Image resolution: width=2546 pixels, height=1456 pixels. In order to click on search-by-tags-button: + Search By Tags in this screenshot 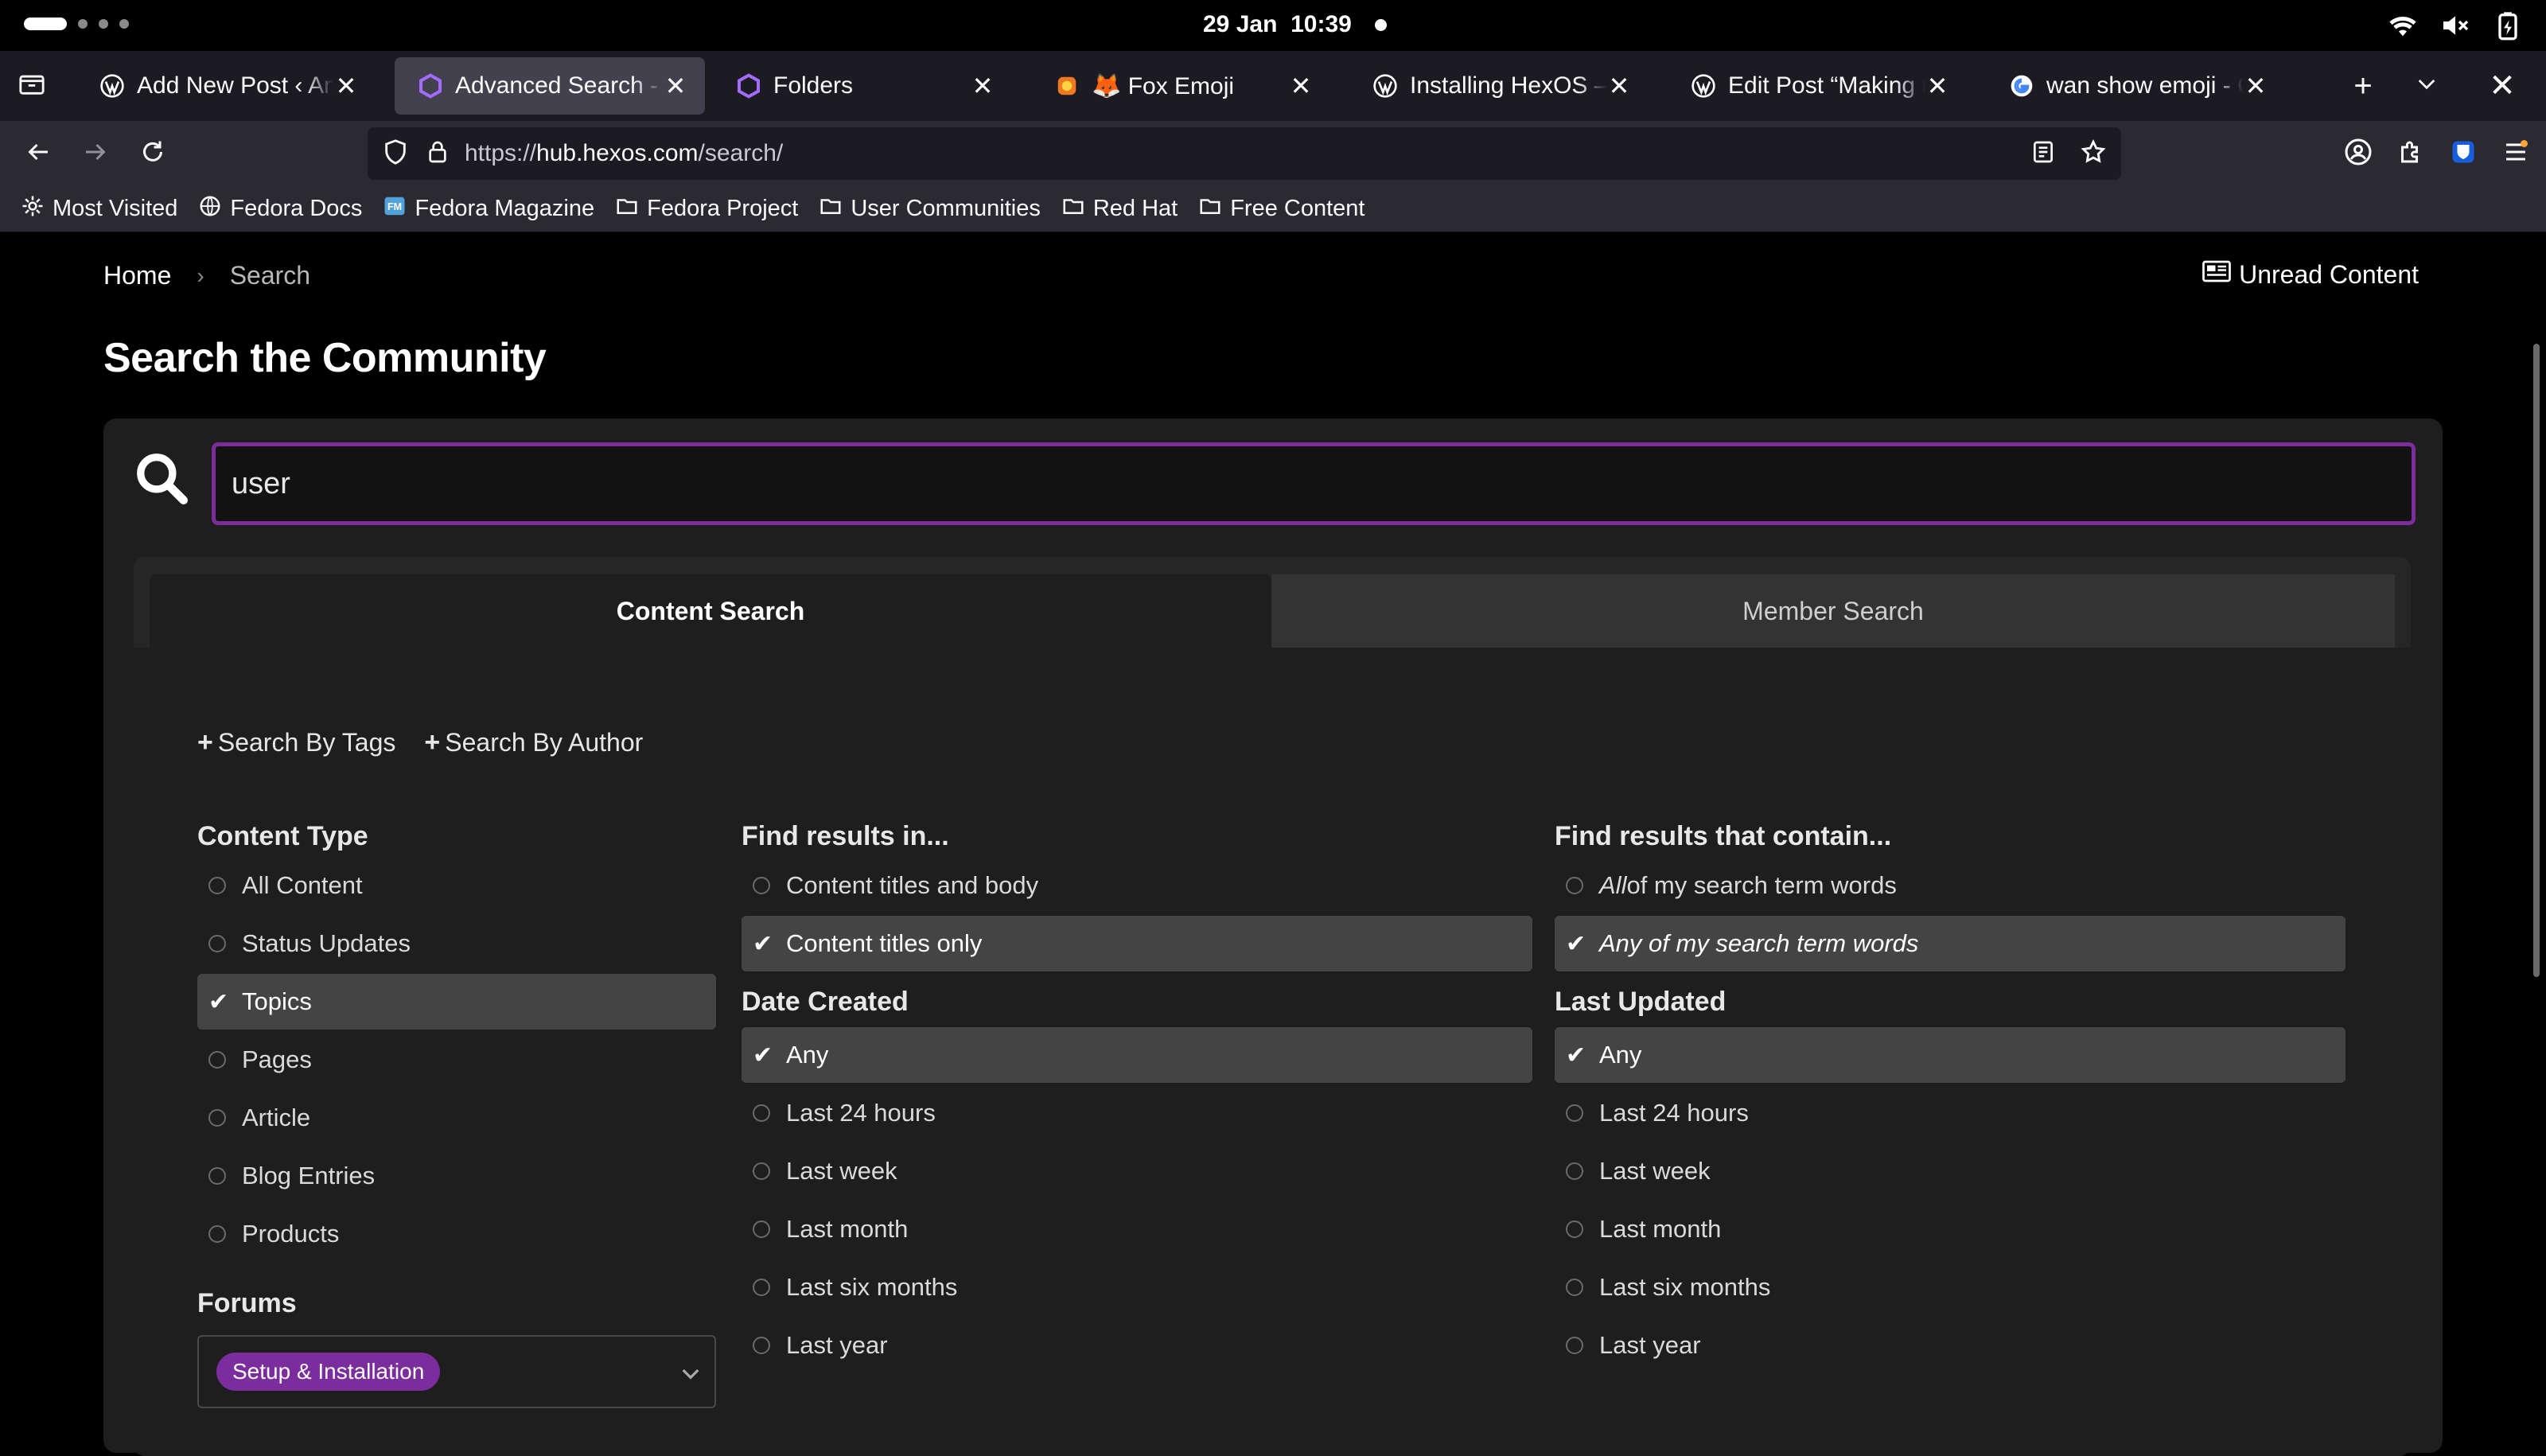, I will do `click(296, 742)`.